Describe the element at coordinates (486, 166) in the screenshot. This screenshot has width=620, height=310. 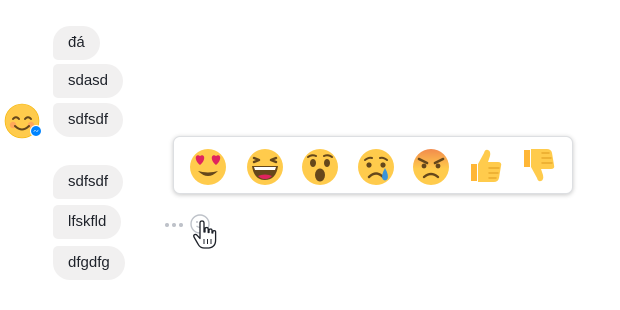
I see `thumbs-up-icon` at that location.